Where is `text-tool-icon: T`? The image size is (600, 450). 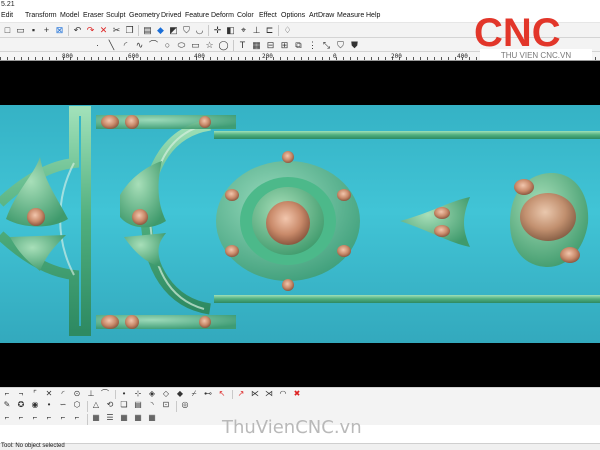 text-tool-icon: T is located at coordinates (242, 45).